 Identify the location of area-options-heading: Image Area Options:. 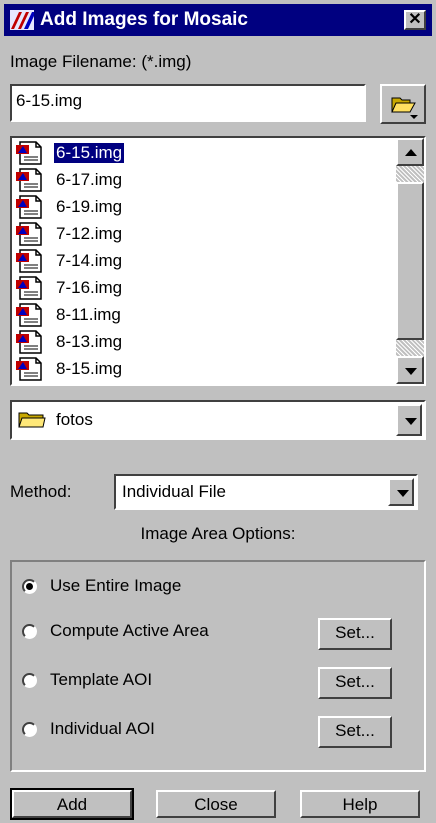
(218, 533).